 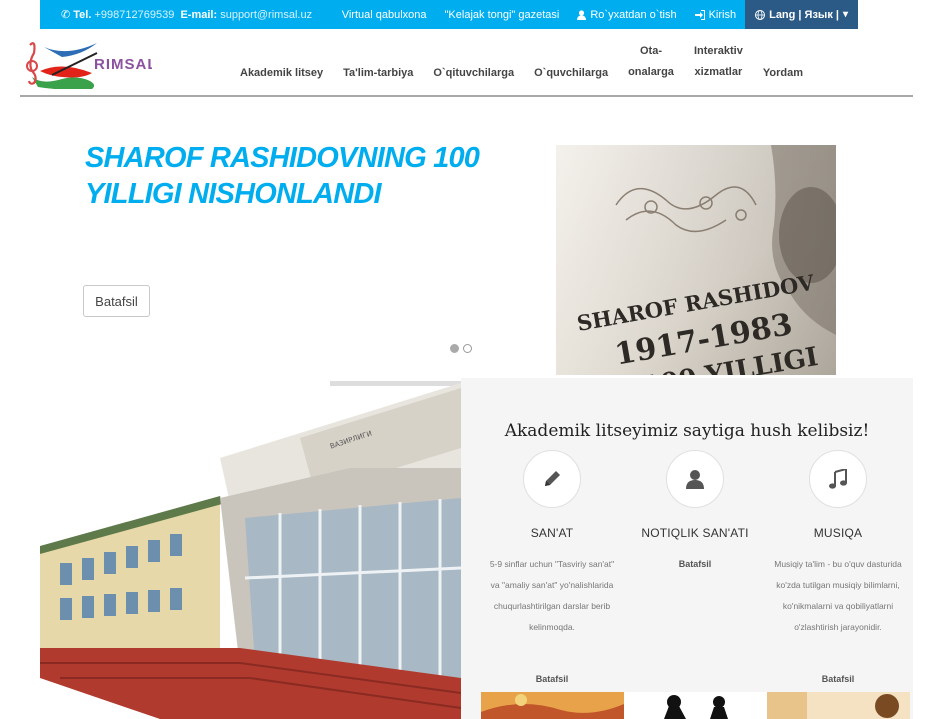 What do you see at coordinates (783, 73) in the screenshot?
I see `nav-help: Yordam` at bounding box center [783, 73].